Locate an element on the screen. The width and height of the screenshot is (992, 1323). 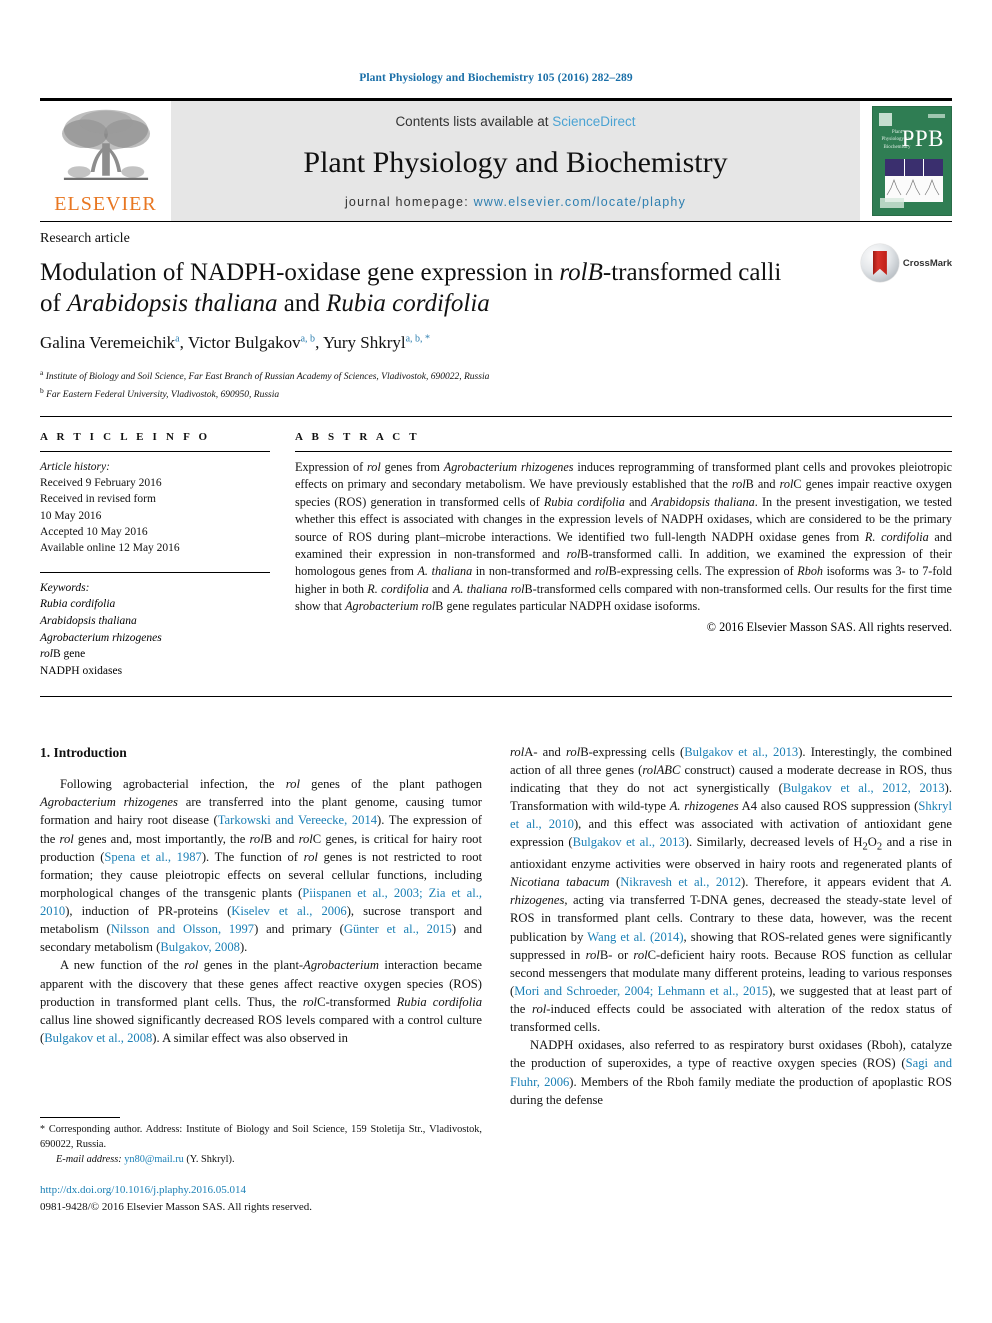
cover-acronym: PPB is located at coordinates (922, 138).